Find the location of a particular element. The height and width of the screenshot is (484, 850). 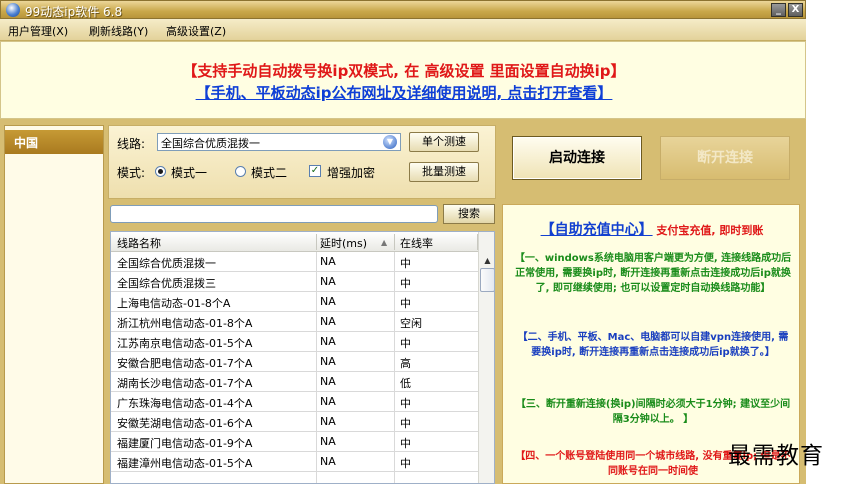

table-row: 福建漳州电信动态-01-5个A NA 中 is located at coordinates (294, 462).